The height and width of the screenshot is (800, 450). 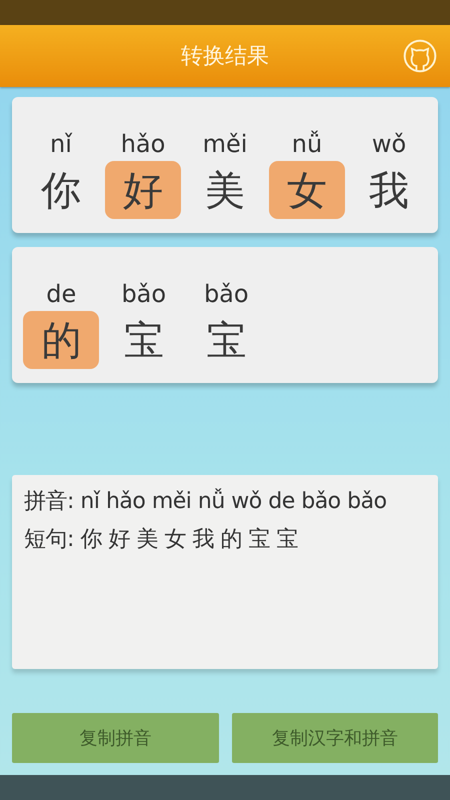 What do you see at coordinates (307, 190) in the screenshot?
I see `hanzi-character: 女` at bounding box center [307, 190].